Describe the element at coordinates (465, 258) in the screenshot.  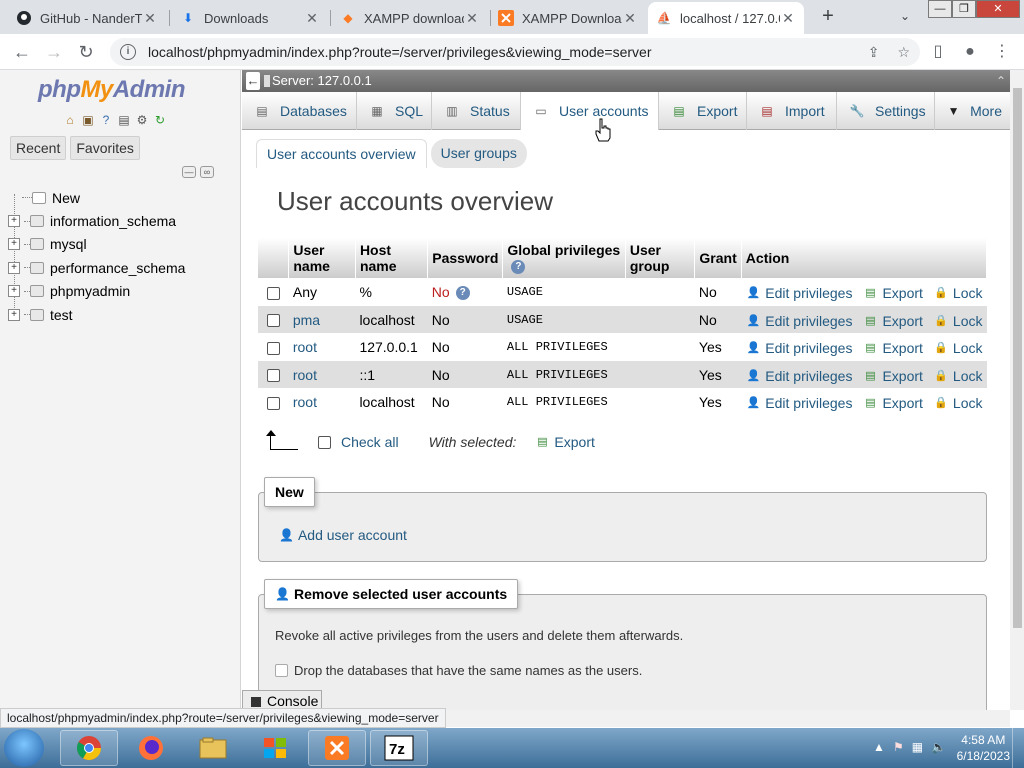
I see `col-password: Password` at that location.